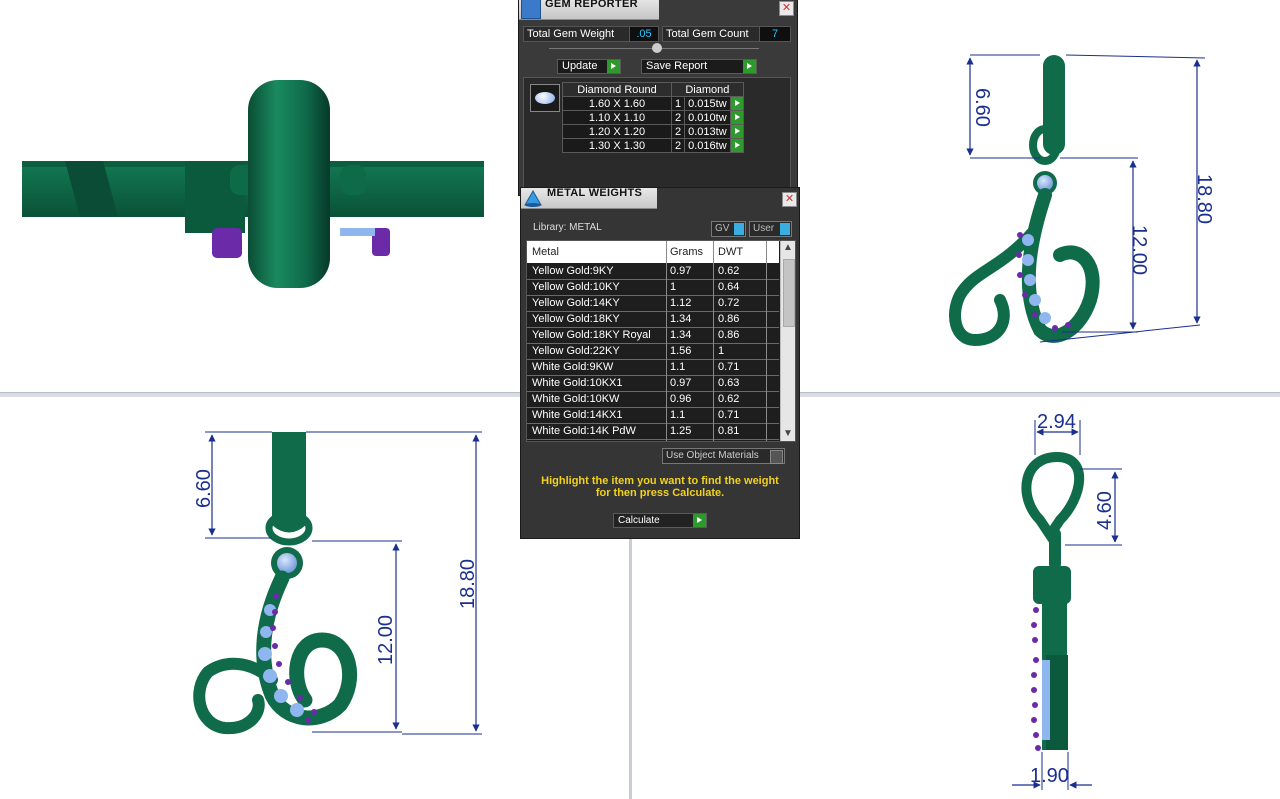  Describe the element at coordinates (699, 520) in the screenshot. I see `calculate-play-icon` at that location.